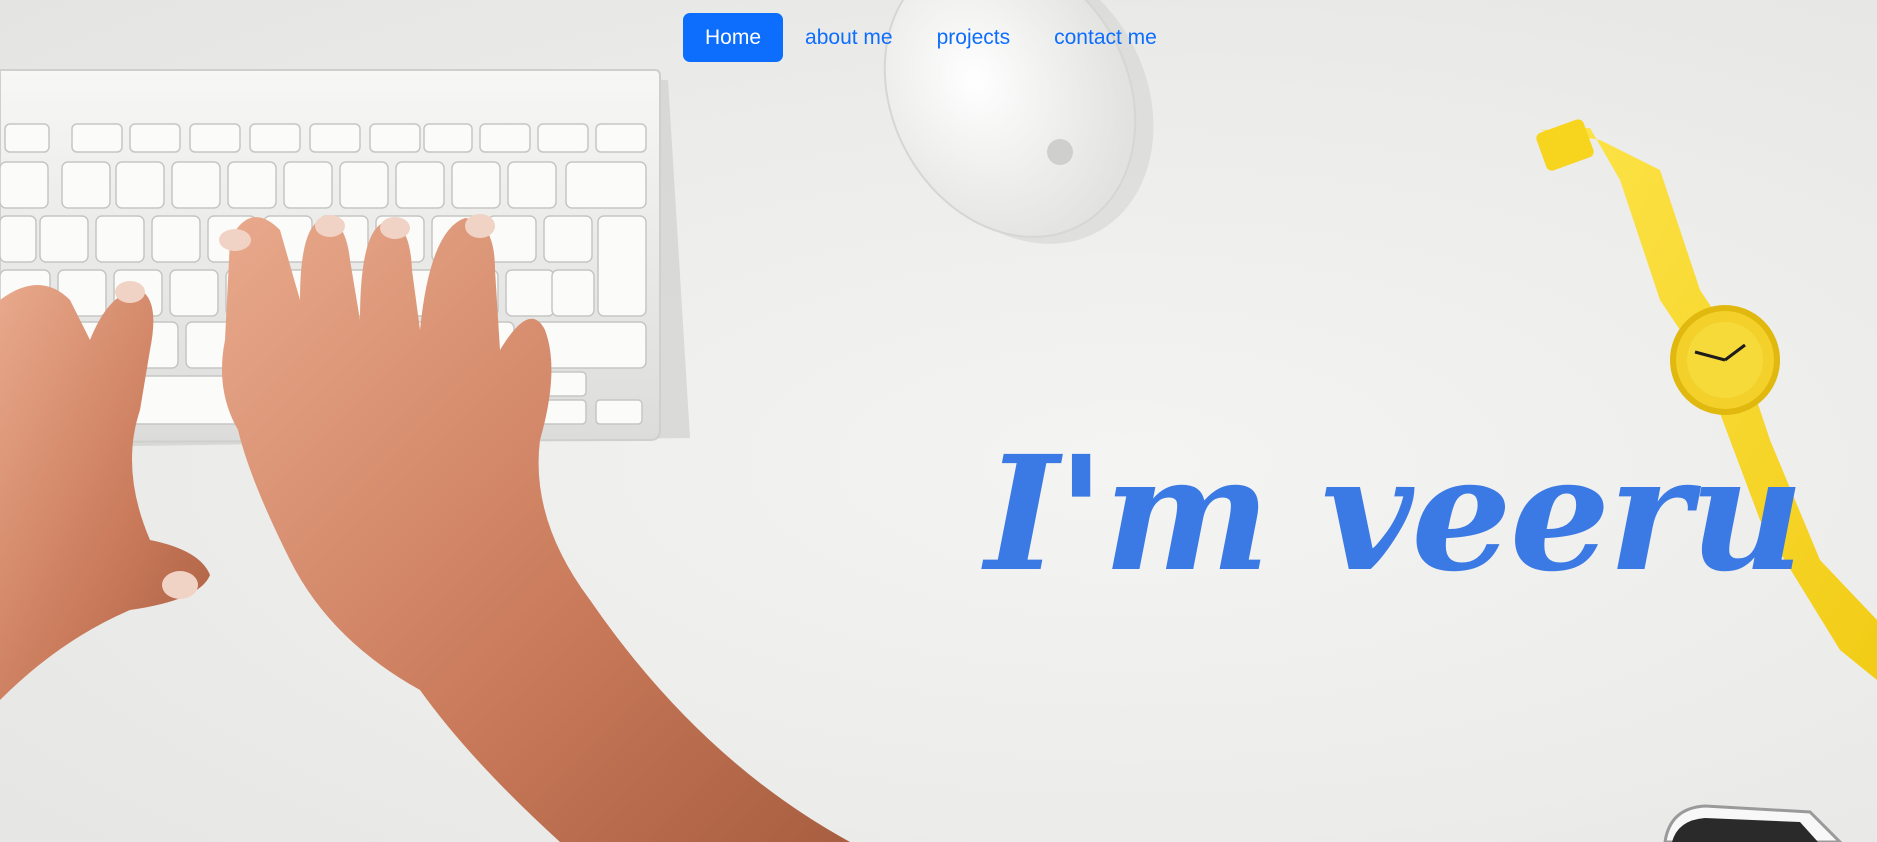  I want to click on nav-home-link: Home, so click(733, 37).